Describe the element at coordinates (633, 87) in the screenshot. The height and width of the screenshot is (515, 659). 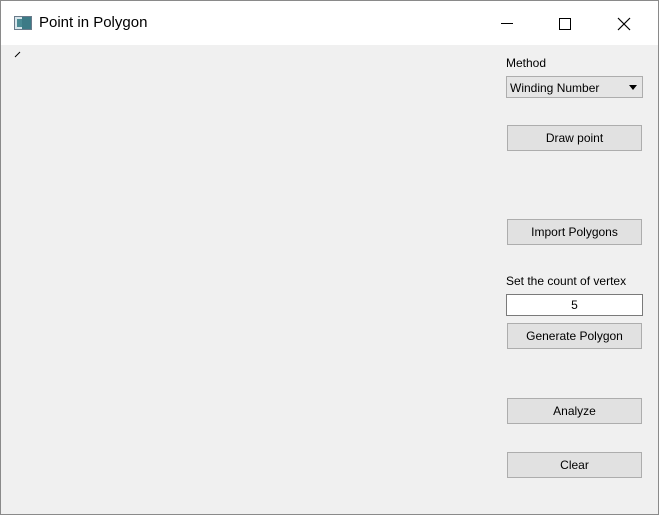
I see `chevron-down-icon` at that location.